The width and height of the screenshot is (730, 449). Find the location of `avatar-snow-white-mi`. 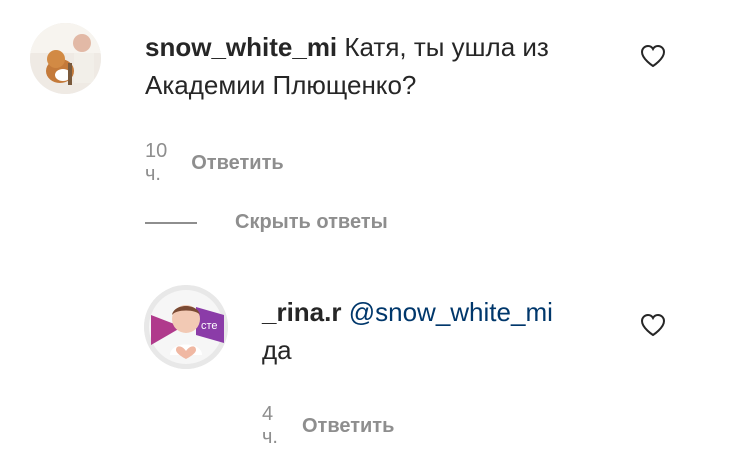

avatar-snow-white-mi is located at coordinates (65, 58).